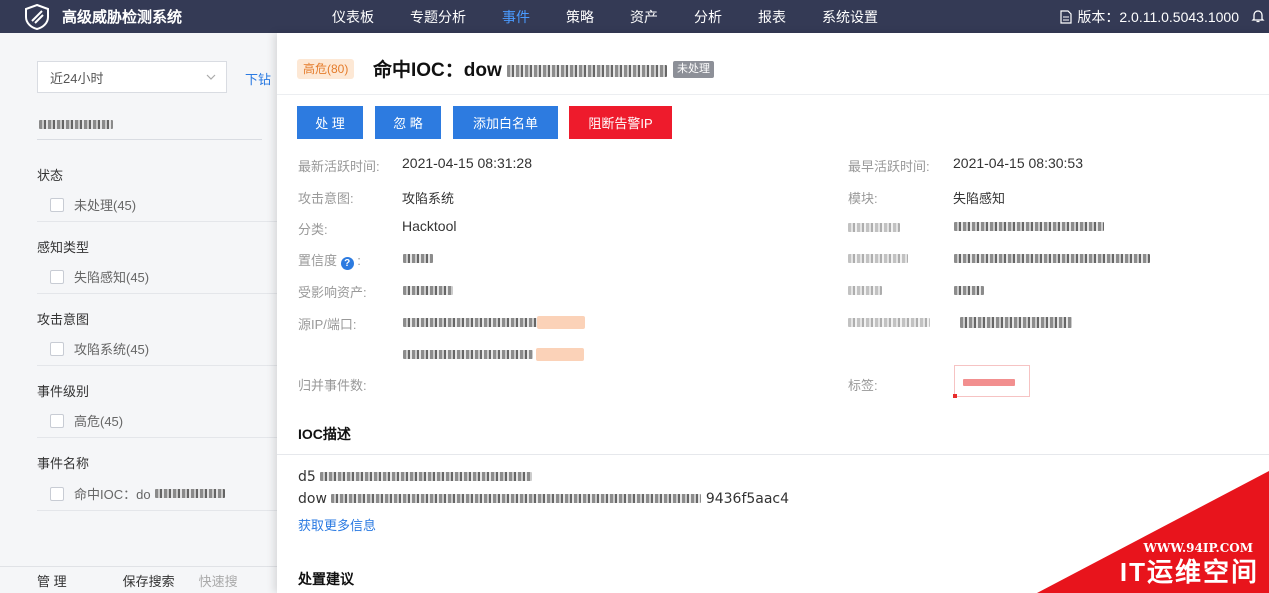  Describe the element at coordinates (211, 77) in the screenshot. I see `chevron-down-icon` at that location.